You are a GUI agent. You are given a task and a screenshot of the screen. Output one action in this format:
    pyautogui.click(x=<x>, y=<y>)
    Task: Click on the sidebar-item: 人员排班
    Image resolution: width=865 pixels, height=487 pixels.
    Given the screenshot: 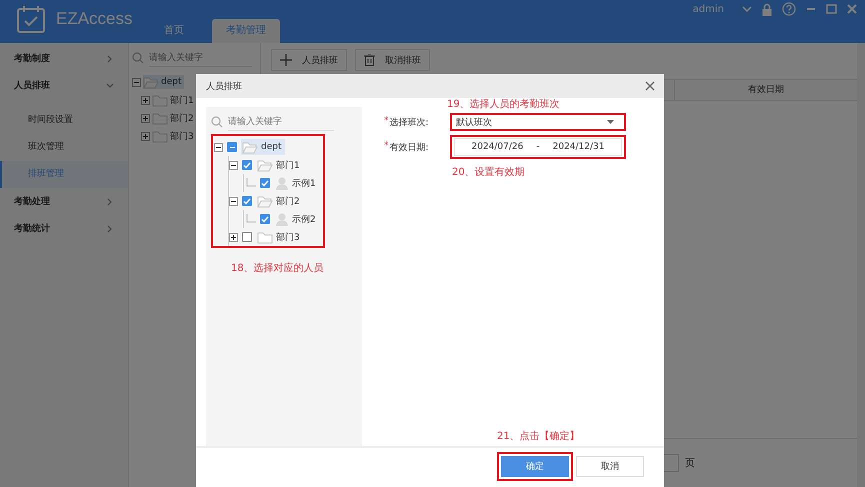 What is the action you would take?
    pyautogui.click(x=64, y=85)
    